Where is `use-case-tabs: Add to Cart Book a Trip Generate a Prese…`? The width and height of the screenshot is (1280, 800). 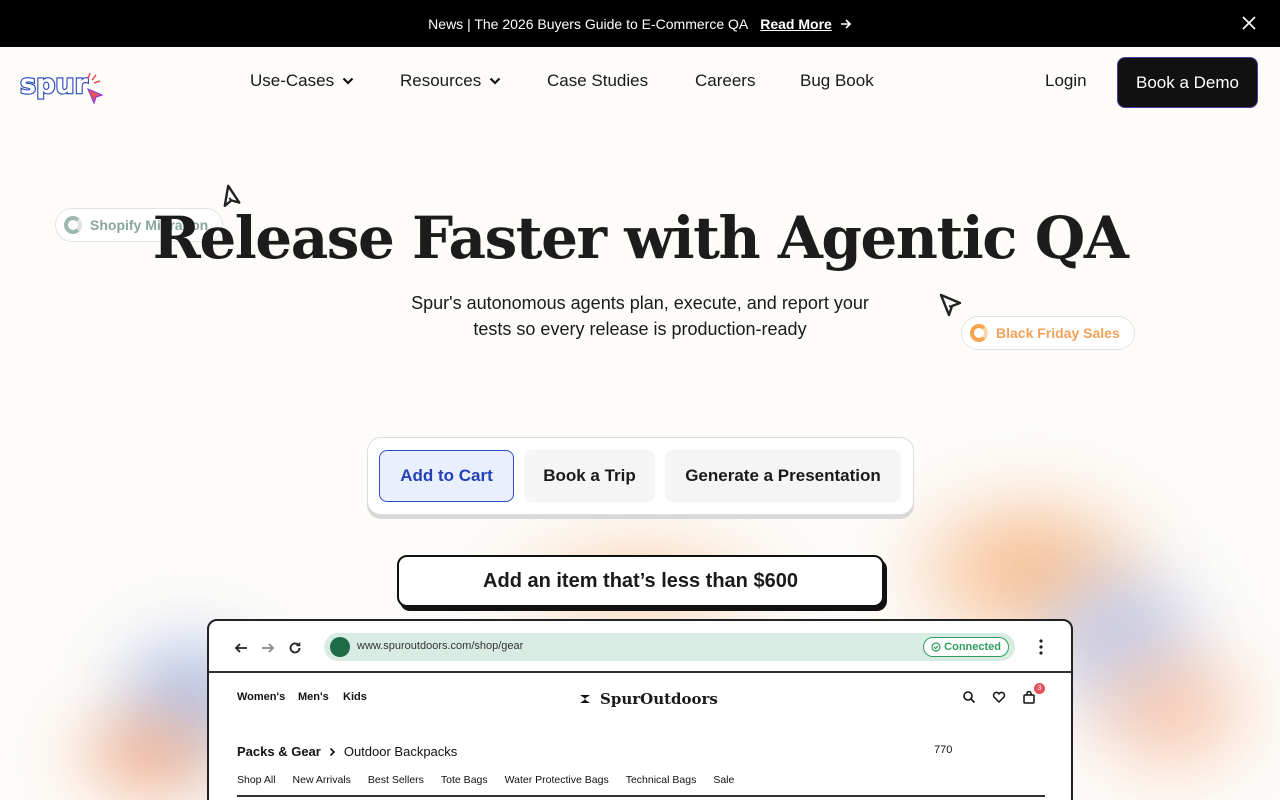
use-case-tabs: Add to Cart Book a Trip Generate a Prese… is located at coordinates (640, 476).